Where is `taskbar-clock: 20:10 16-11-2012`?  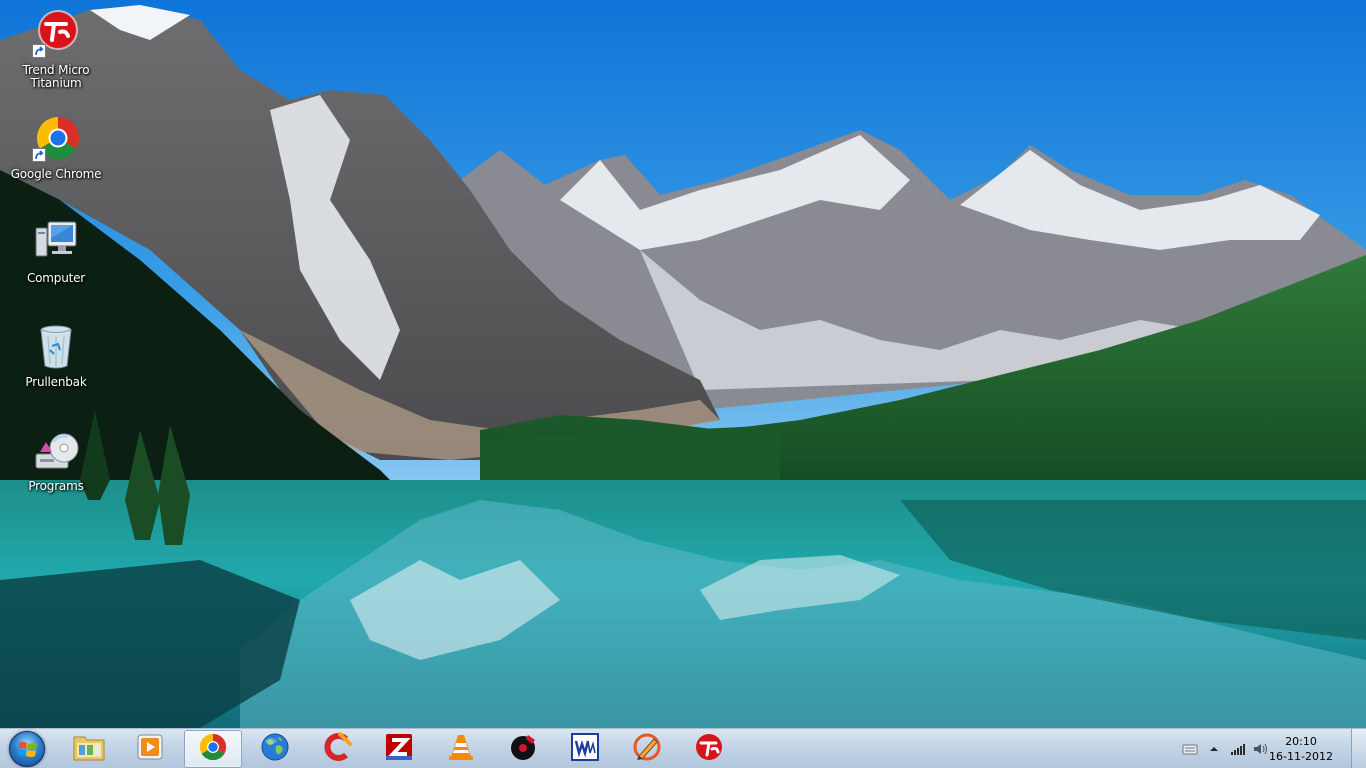
taskbar-clock: 20:10 16-11-2012 is located at coordinates (1301, 749).